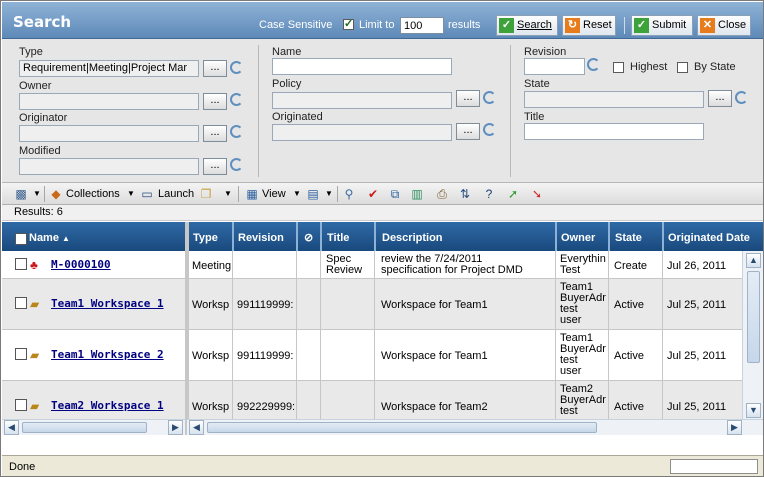  What do you see at coordinates (109, 68) in the screenshot?
I see `type-field: Requirement|Meeting|Project Mar` at bounding box center [109, 68].